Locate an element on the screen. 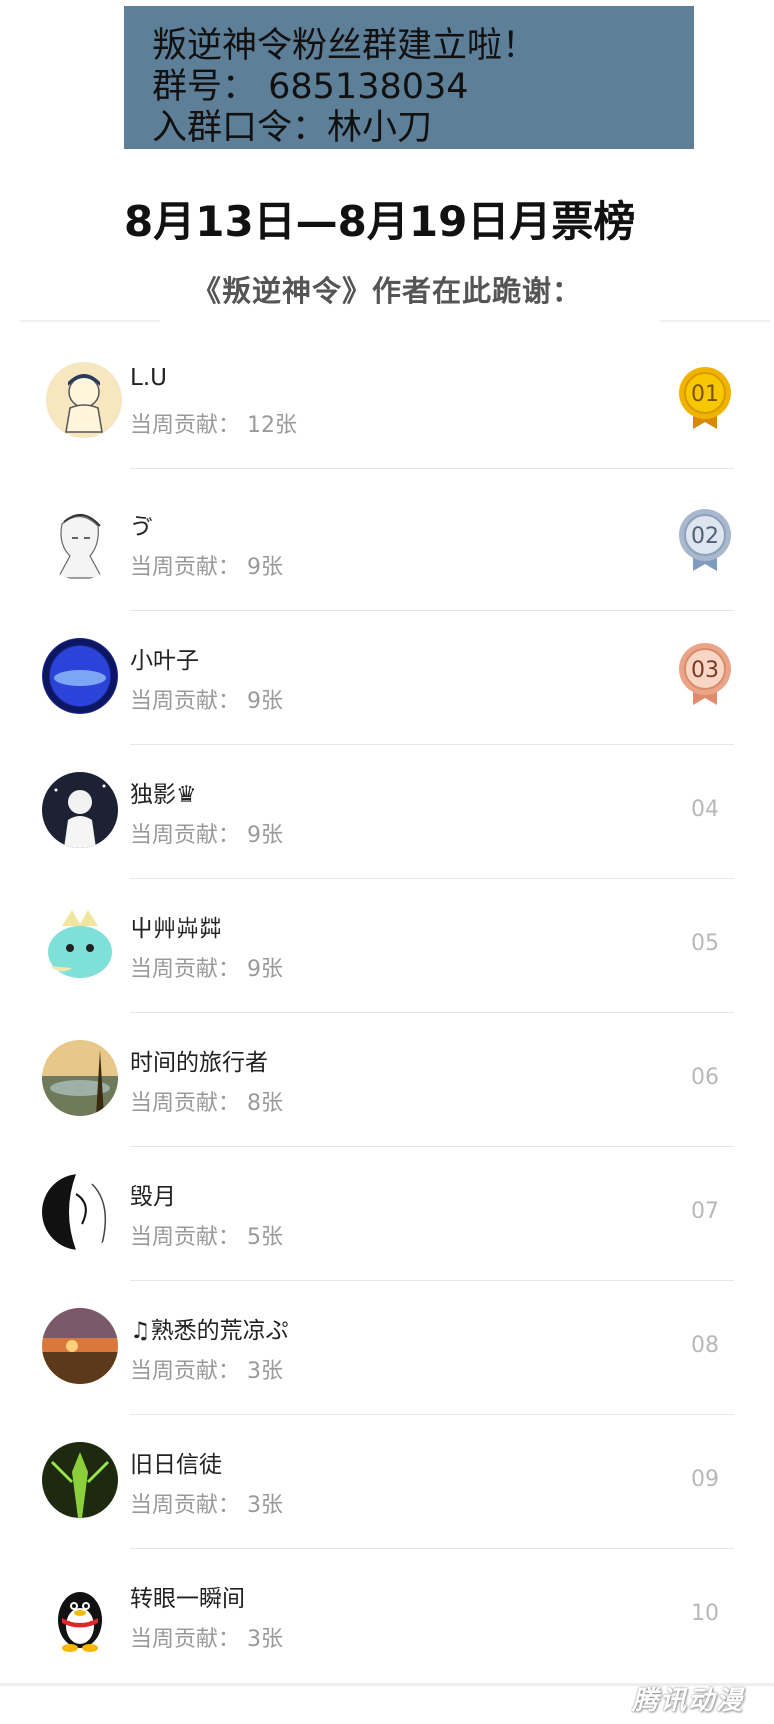 The image size is (774, 1724). list-item: 旧日信徒 当周贡献： 3张 09 is located at coordinates (387, 1482).